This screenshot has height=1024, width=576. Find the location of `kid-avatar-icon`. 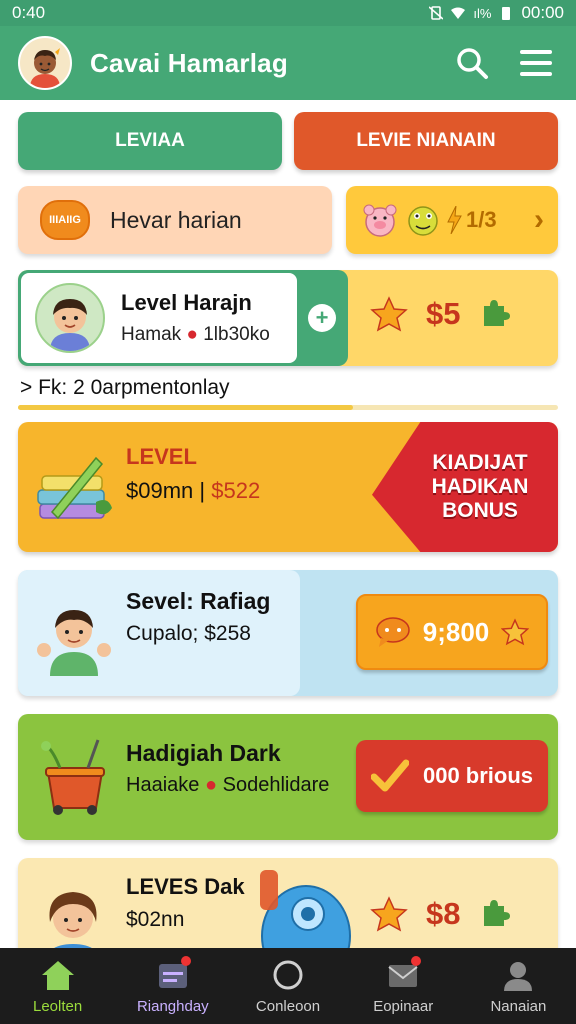

kid-avatar-icon is located at coordinates (45, 68).